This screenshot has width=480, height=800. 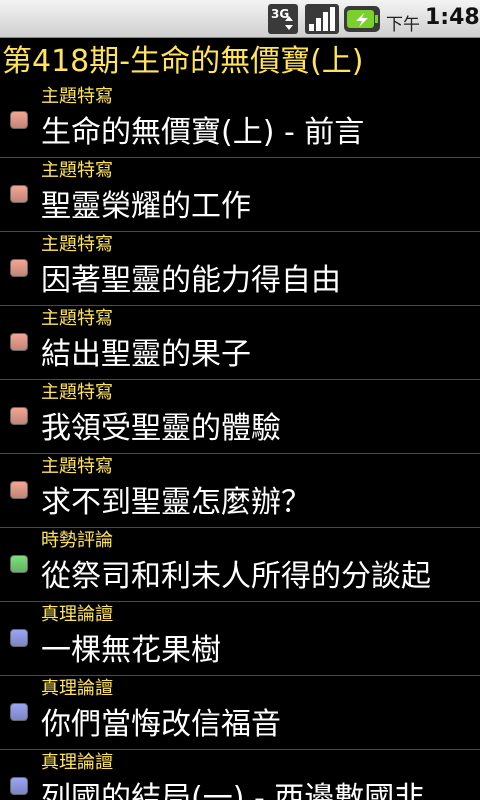 What do you see at coordinates (183, 61) in the screenshot?
I see `page-title: 第418期-生命的無價寶(上)` at bounding box center [183, 61].